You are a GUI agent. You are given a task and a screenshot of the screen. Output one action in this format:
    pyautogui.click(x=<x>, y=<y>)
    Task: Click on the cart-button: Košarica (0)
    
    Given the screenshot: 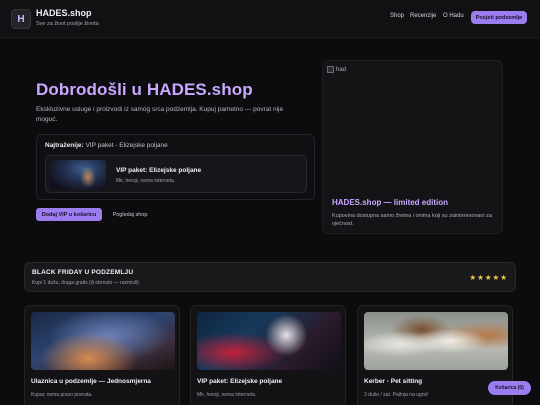 What is the action you would take?
    pyautogui.click(x=509, y=388)
    